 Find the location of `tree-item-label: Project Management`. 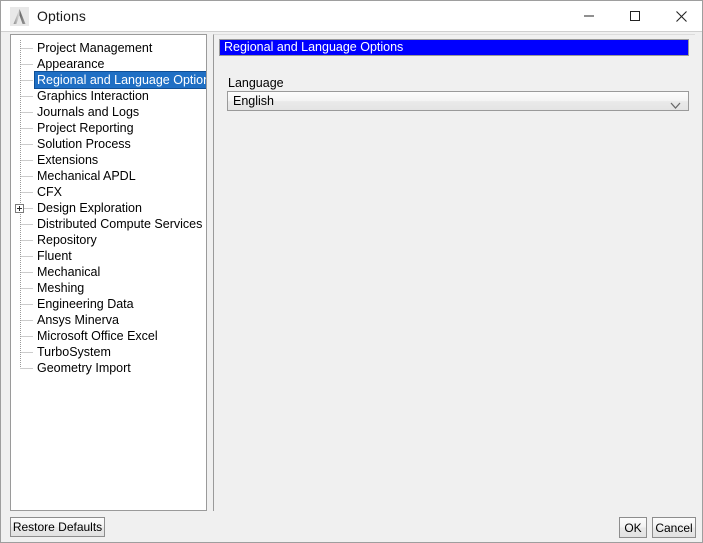

tree-item-label: Project Management is located at coordinates (95, 48).